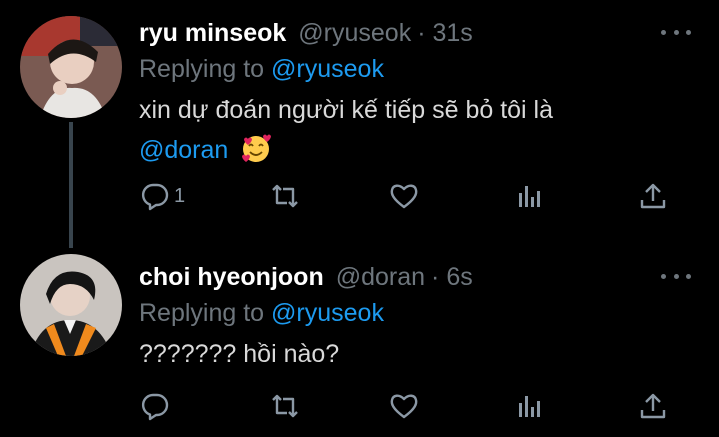 This screenshot has width=719, height=437. I want to click on tweet-text-line: xin dự đoán người kế tiếp sẽ bỏ tôi là, so click(346, 110).